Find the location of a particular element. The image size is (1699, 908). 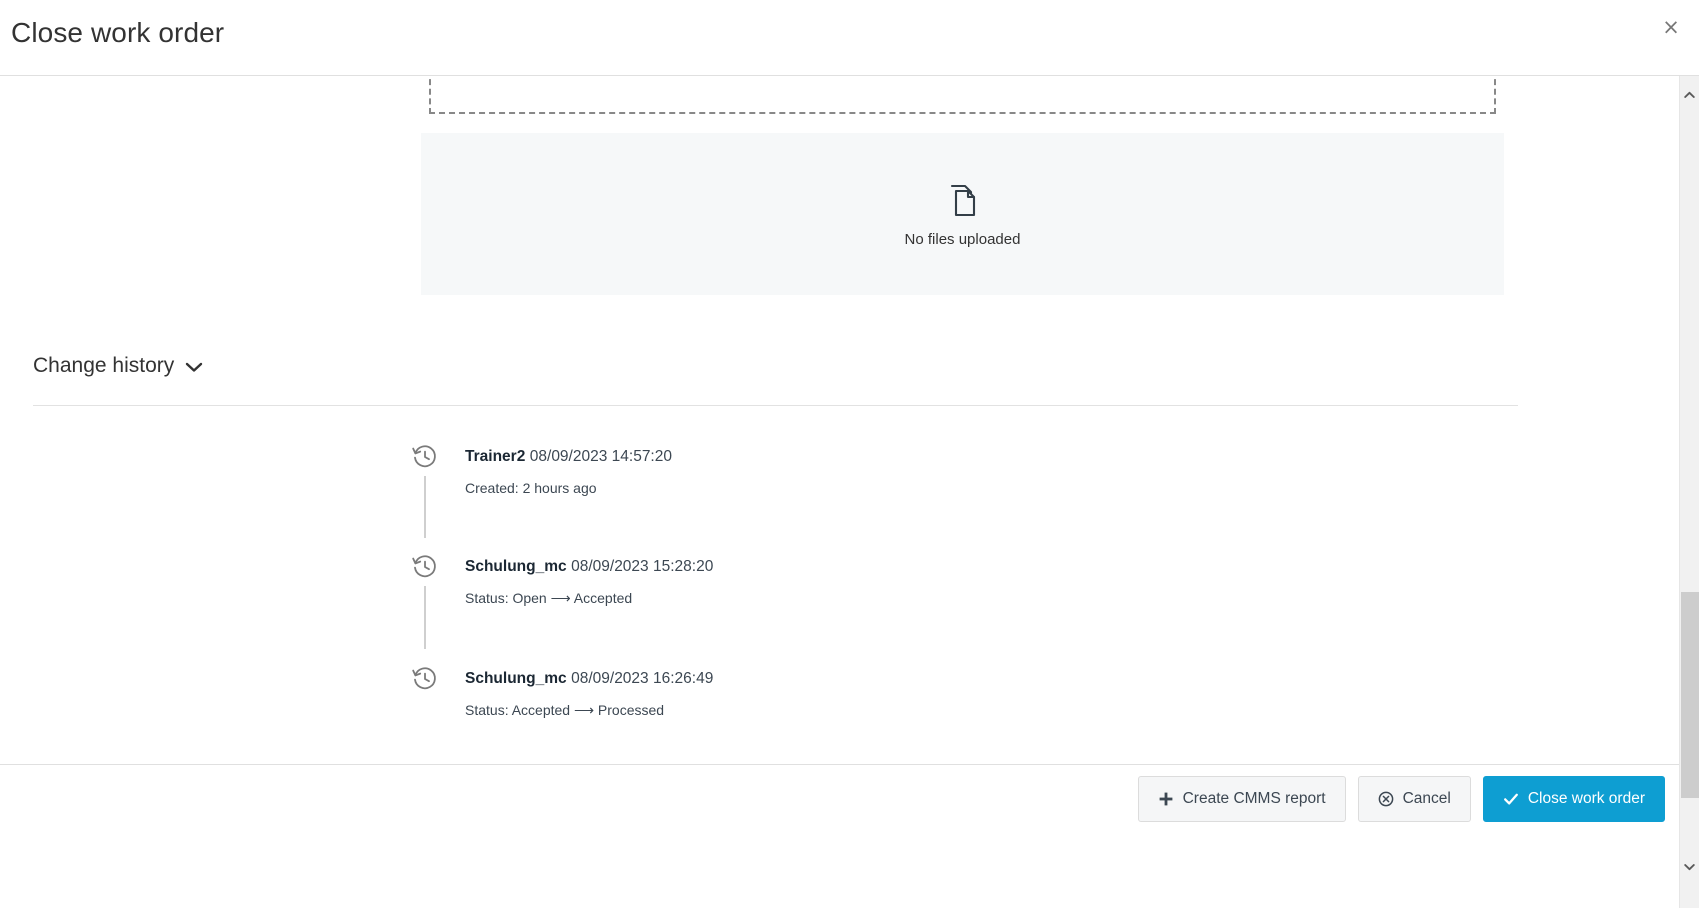

modal-header: Close work order × is located at coordinates (849, 38).